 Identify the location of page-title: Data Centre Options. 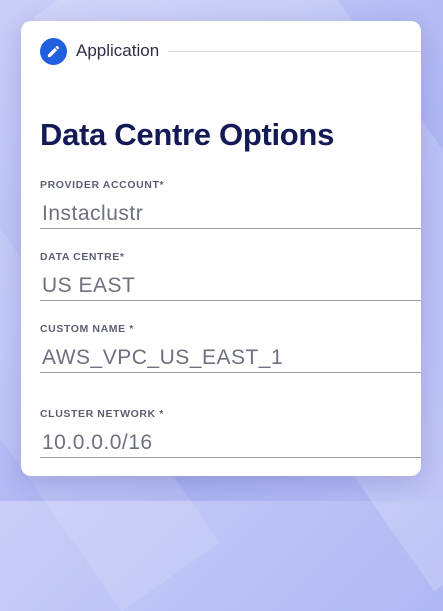
(187, 134).